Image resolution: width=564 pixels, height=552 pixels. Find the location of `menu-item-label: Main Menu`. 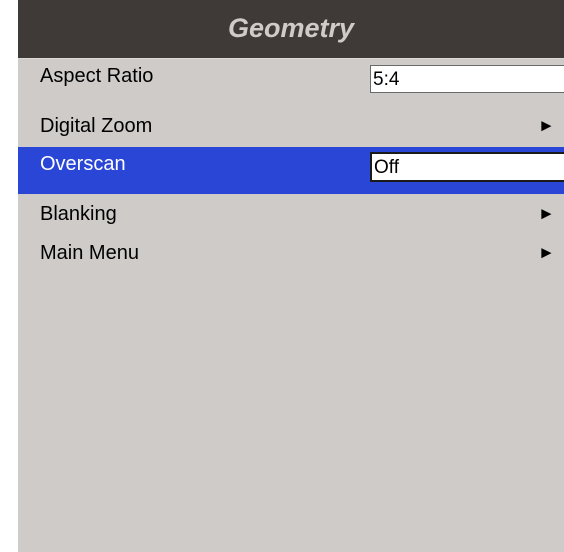

menu-item-label: Main Menu is located at coordinates (89, 253).